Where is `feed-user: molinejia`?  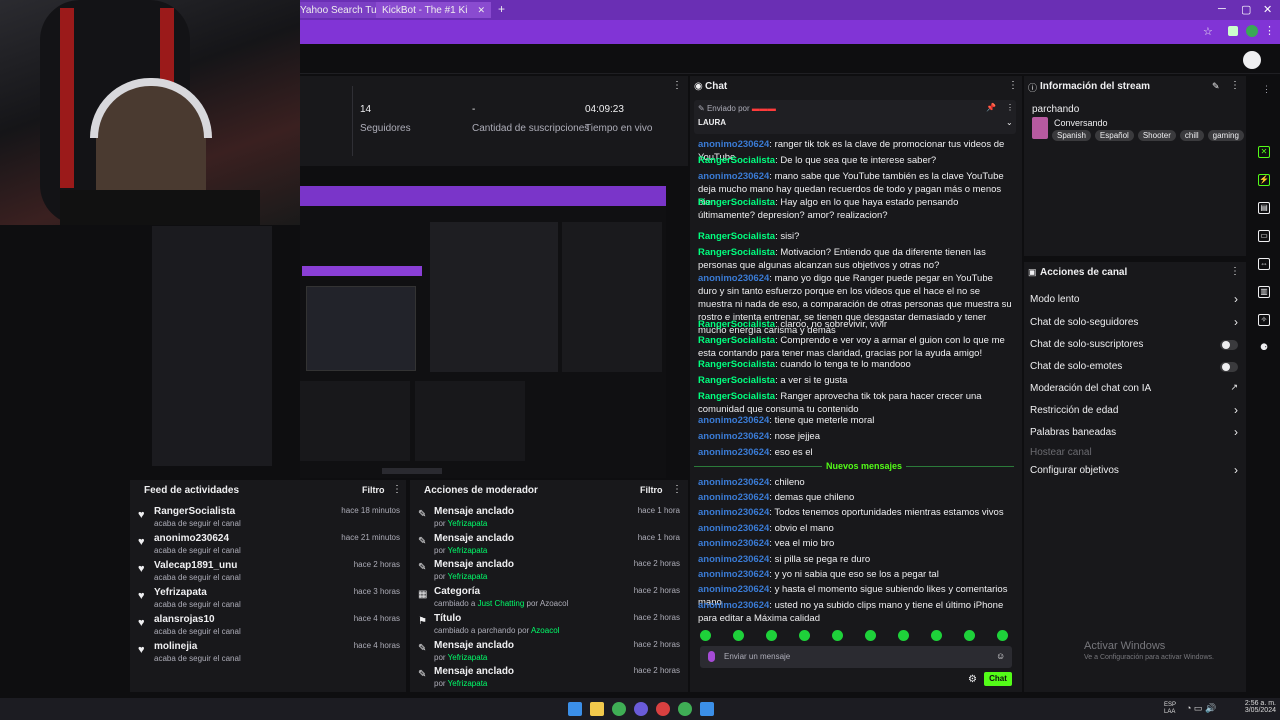 feed-user: molinejia is located at coordinates (175, 646).